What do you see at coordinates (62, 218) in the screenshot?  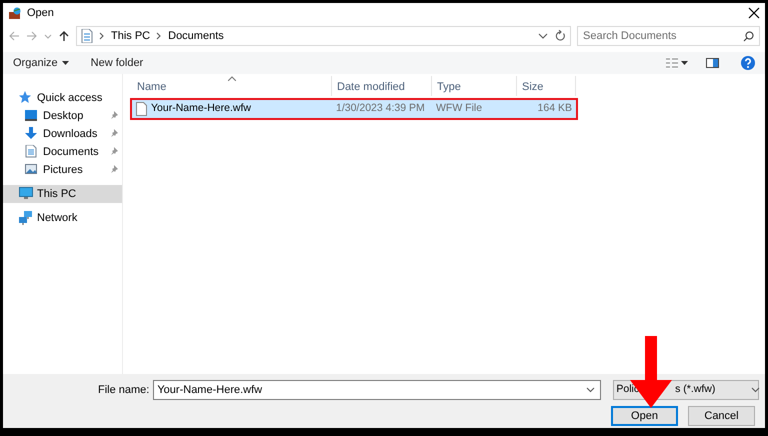 I see `sidebar-item: Network` at bounding box center [62, 218].